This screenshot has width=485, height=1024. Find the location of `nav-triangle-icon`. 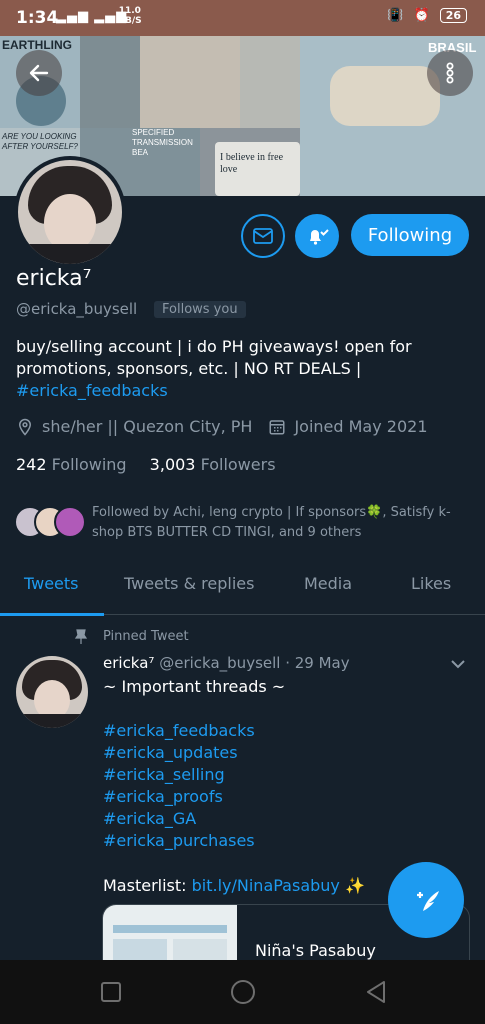

nav-triangle-icon is located at coordinates (376, 992).